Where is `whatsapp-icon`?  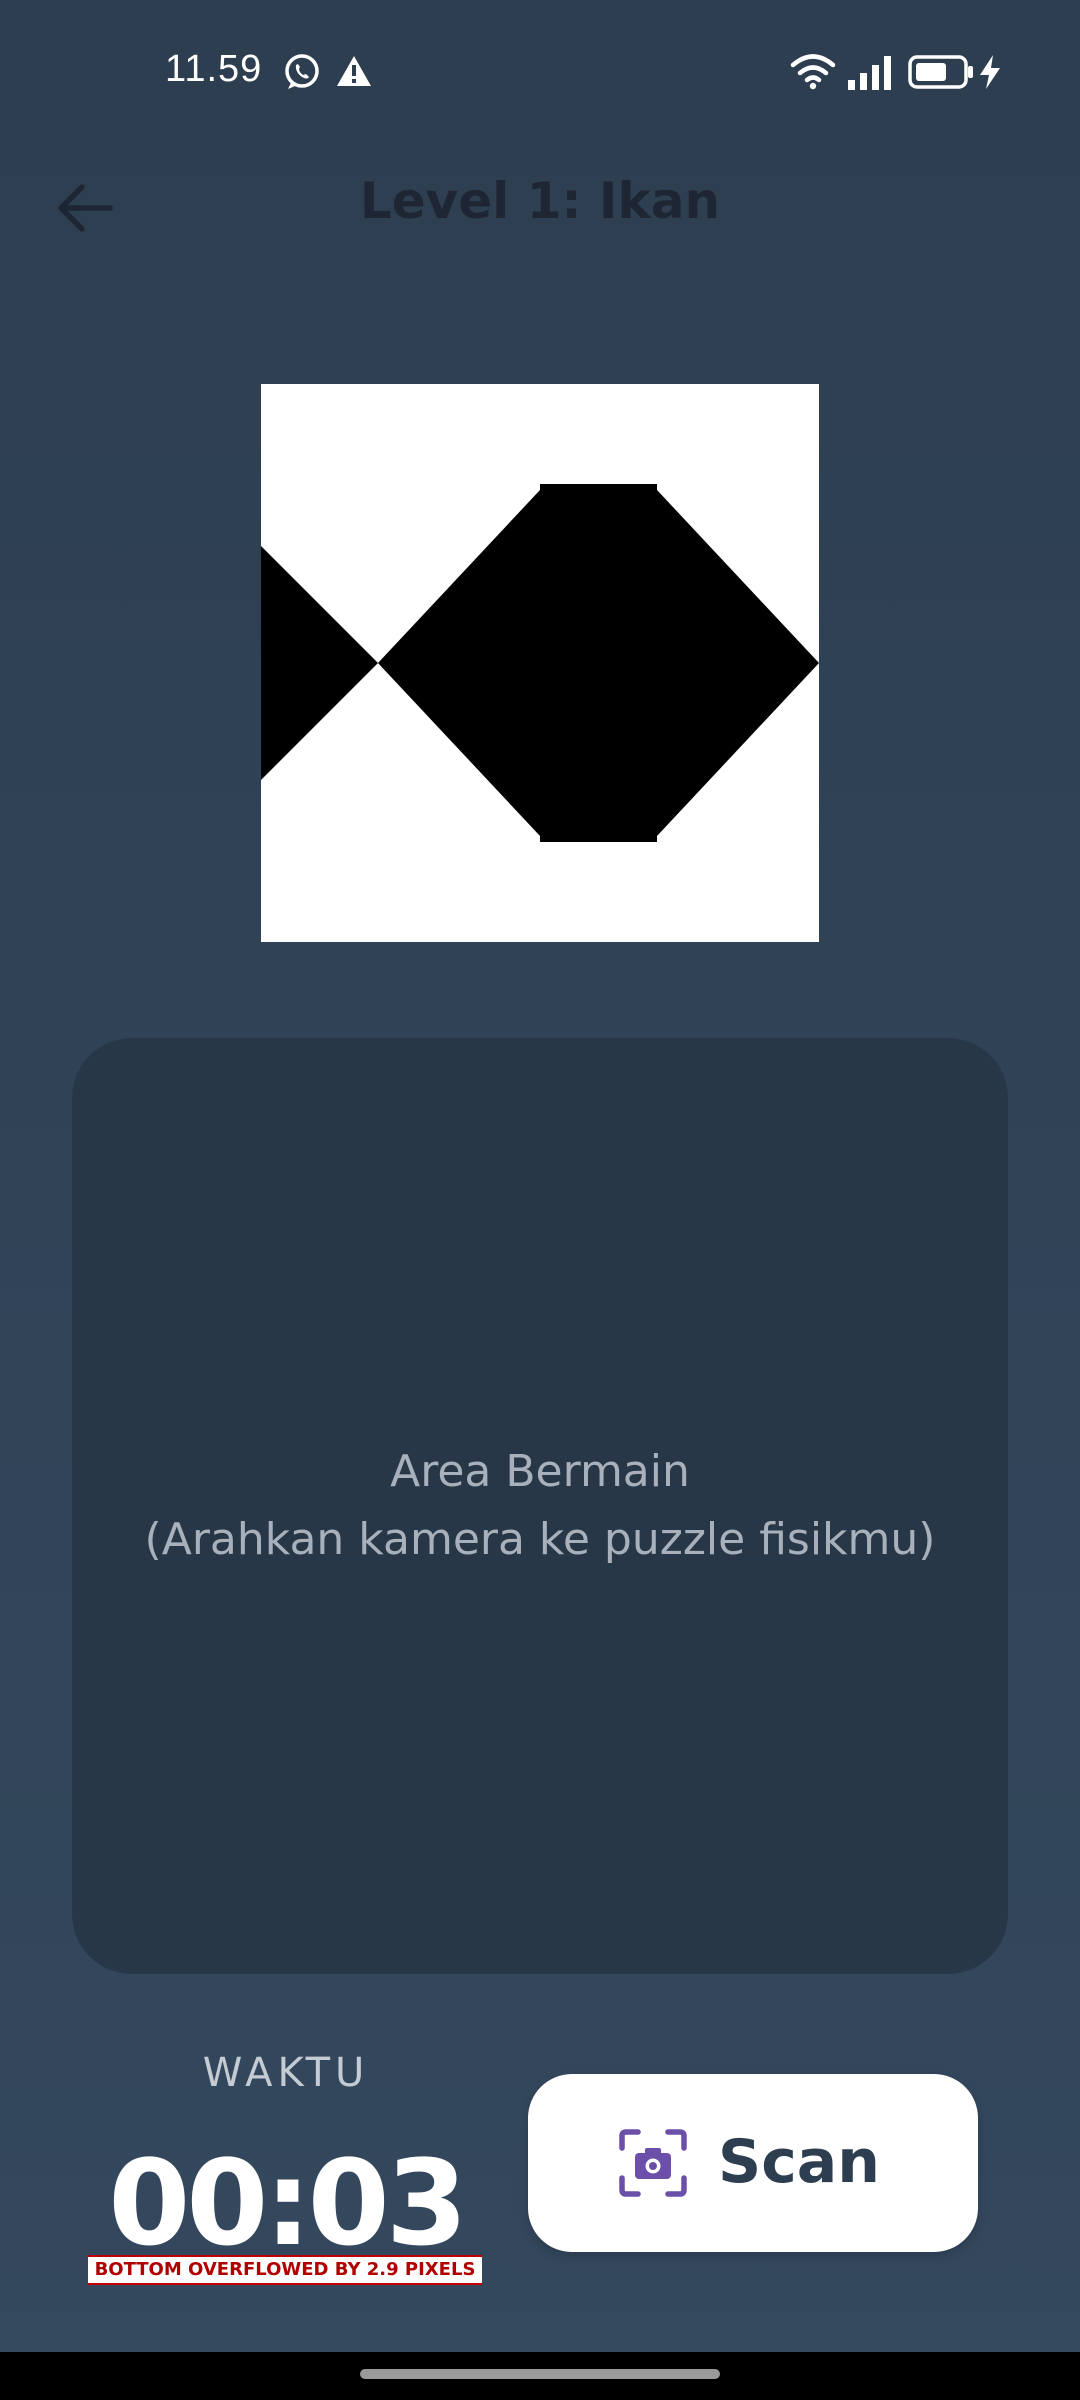 whatsapp-icon is located at coordinates (302, 72).